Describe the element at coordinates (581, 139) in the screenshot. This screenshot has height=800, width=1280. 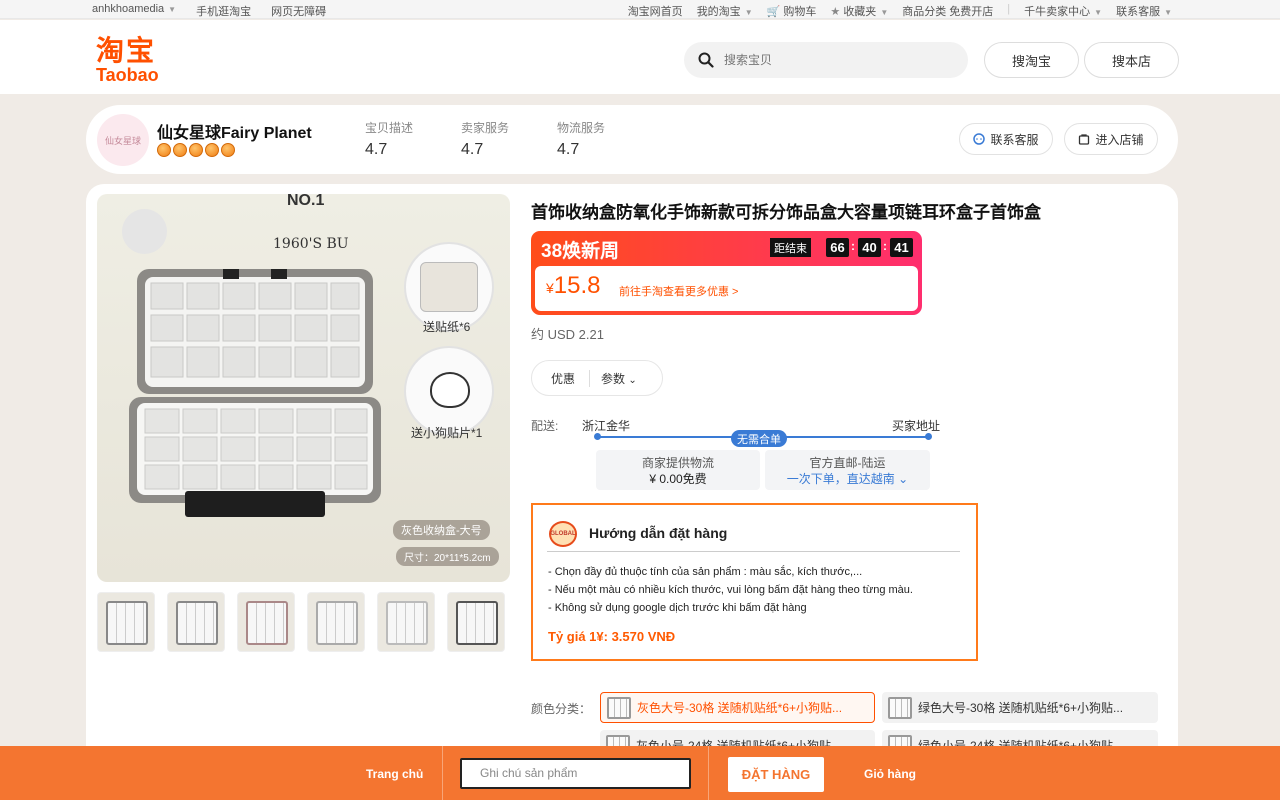
I see `score-logistics: 物流服务 4.7` at that location.